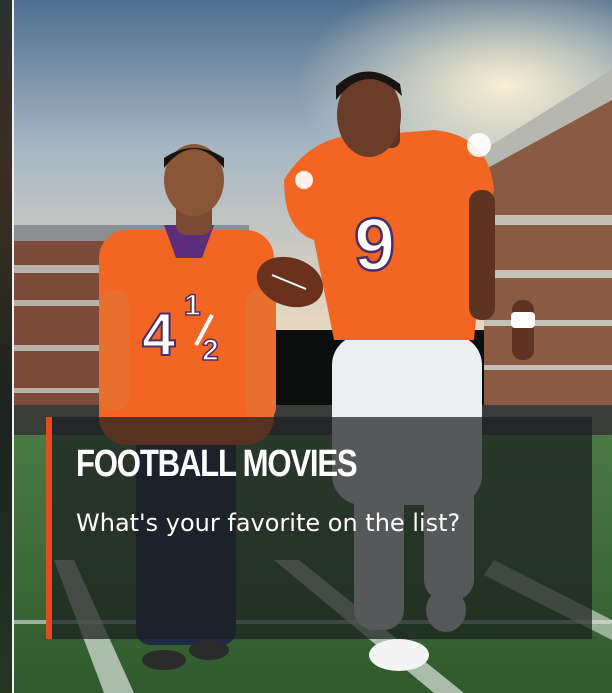 Image resolution: width=612 pixels, height=693 pixels. What do you see at coordinates (268, 523) in the screenshot?
I see `article-headline: What's your favorite on the list?` at bounding box center [268, 523].